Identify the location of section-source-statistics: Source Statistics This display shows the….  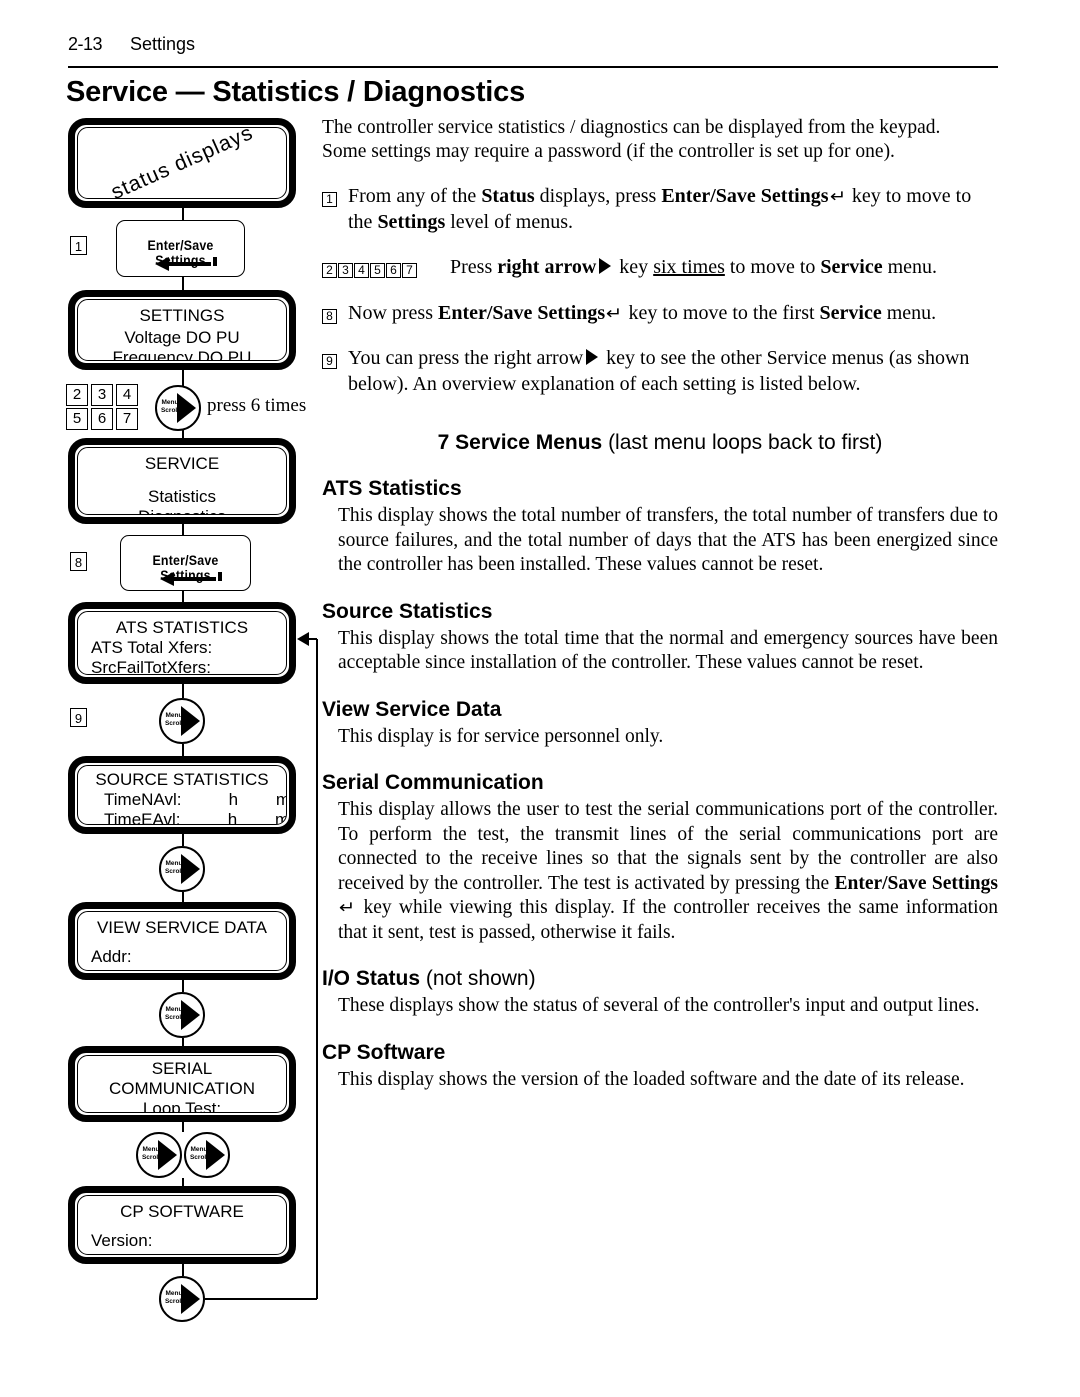
(660, 638).